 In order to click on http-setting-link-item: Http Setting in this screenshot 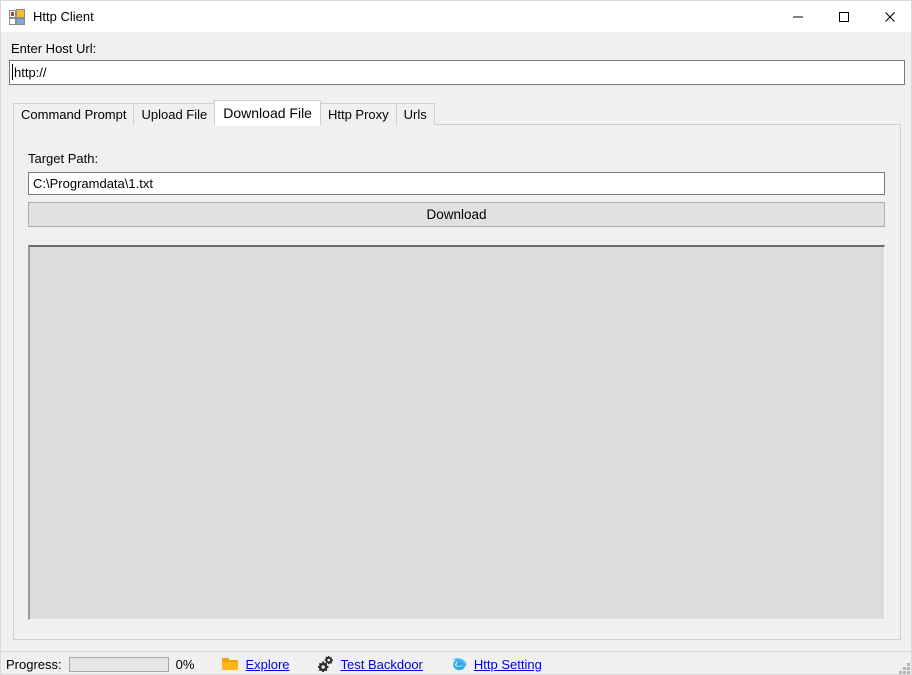, I will do `click(496, 664)`.